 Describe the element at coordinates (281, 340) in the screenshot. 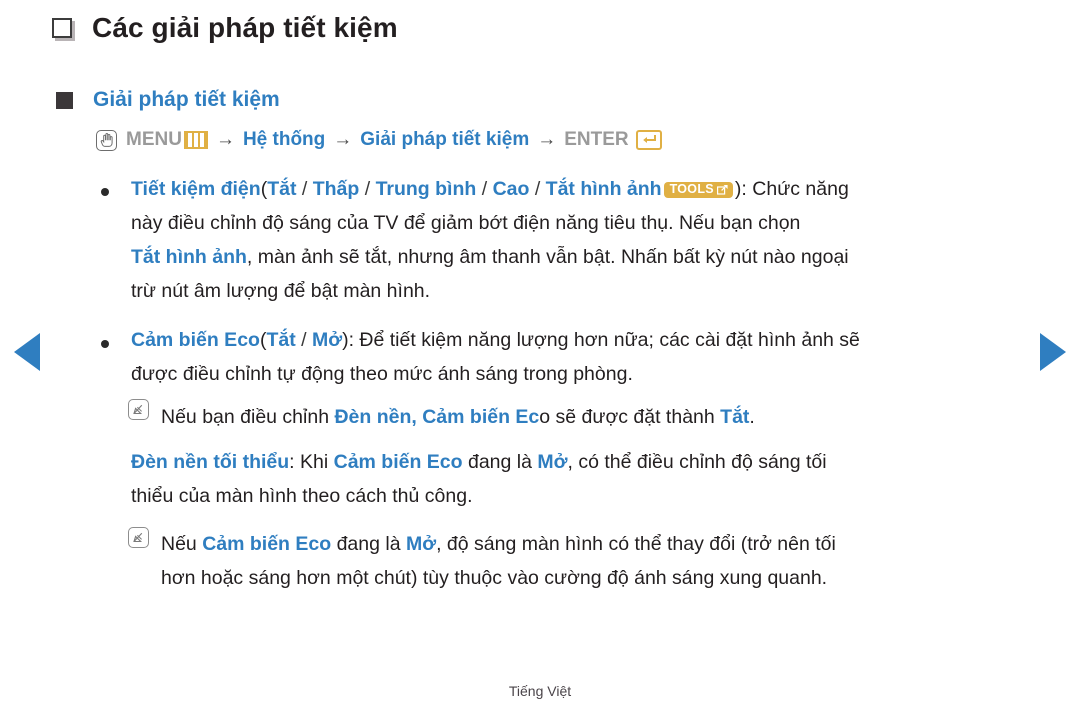

I see `bullet-2-option-0: Tắt` at that location.